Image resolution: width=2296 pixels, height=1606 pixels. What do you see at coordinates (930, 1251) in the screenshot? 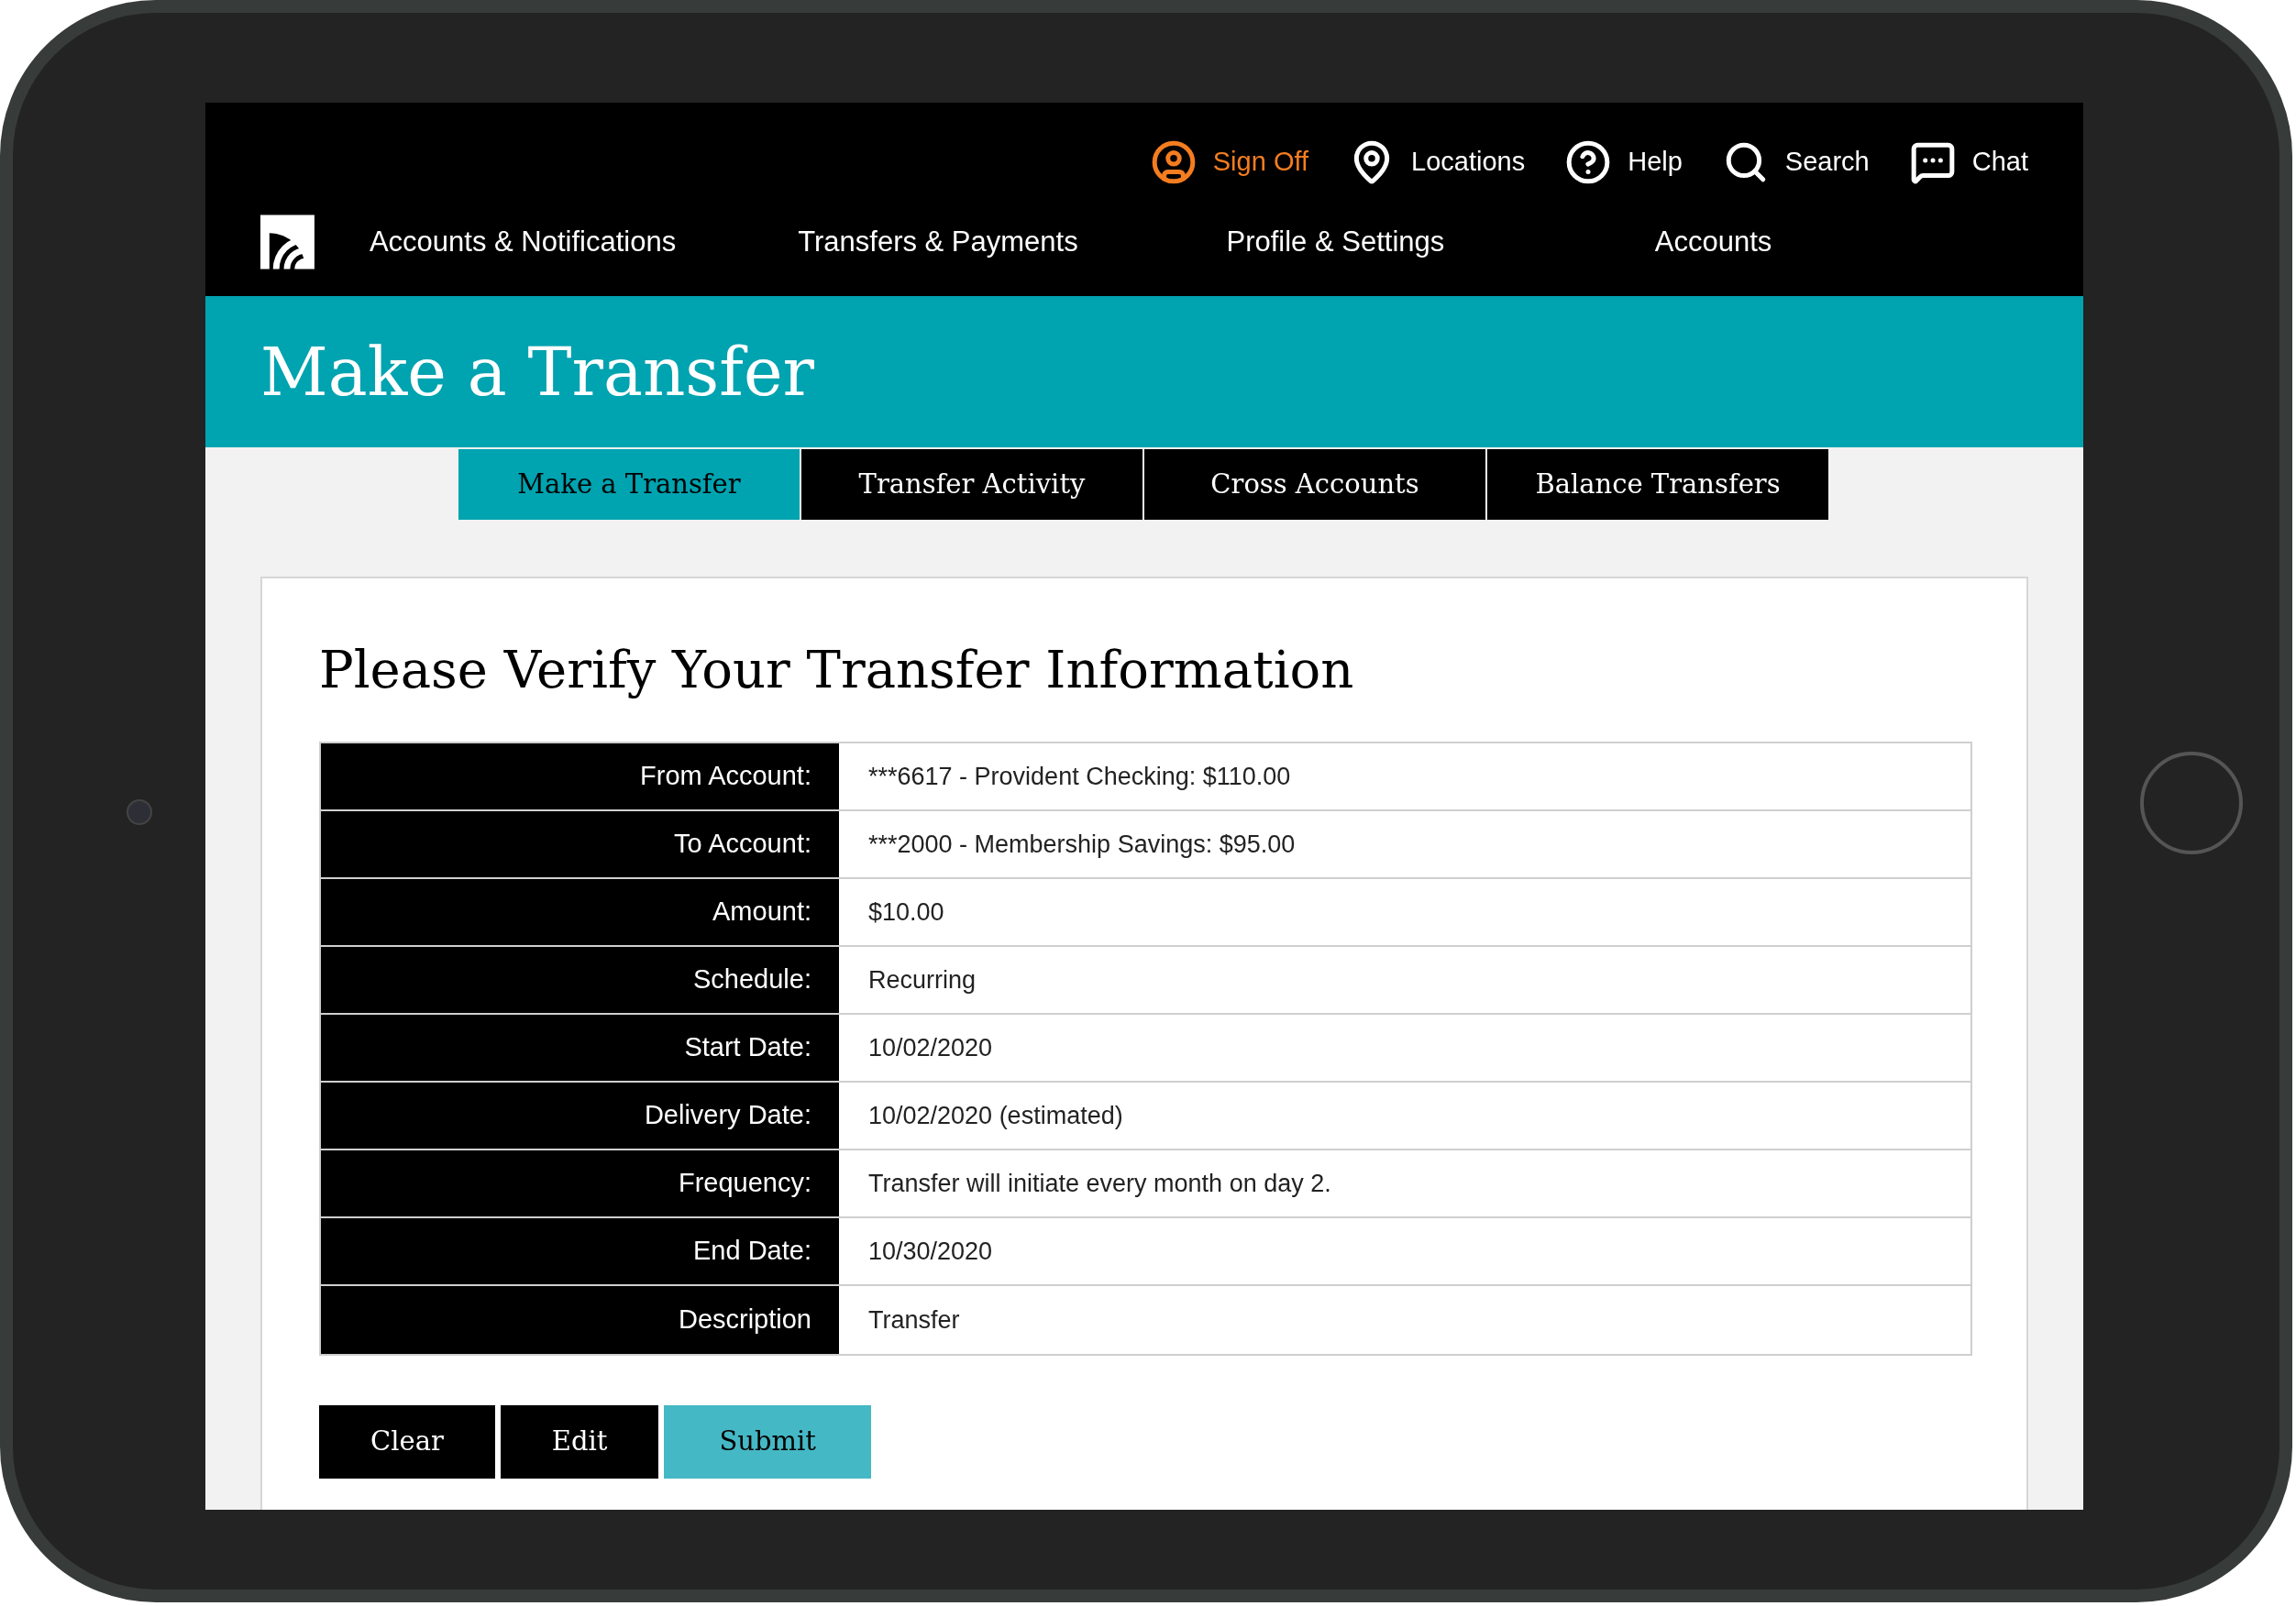
I see `field-value: 10/30/2020` at bounding box center [930, 1251].